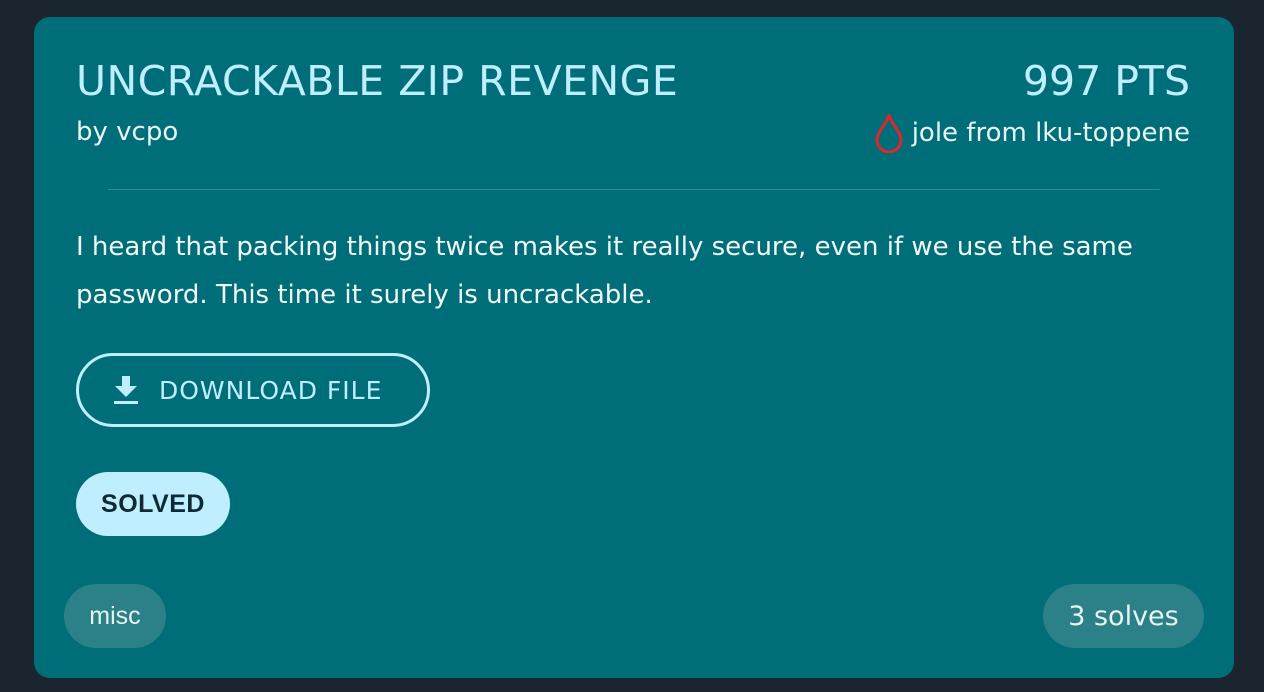 The width and height of the screenshot is (1264, 692). Describe the element at coordinates (634, 189) in the screenshot. I see `divider` at that location.